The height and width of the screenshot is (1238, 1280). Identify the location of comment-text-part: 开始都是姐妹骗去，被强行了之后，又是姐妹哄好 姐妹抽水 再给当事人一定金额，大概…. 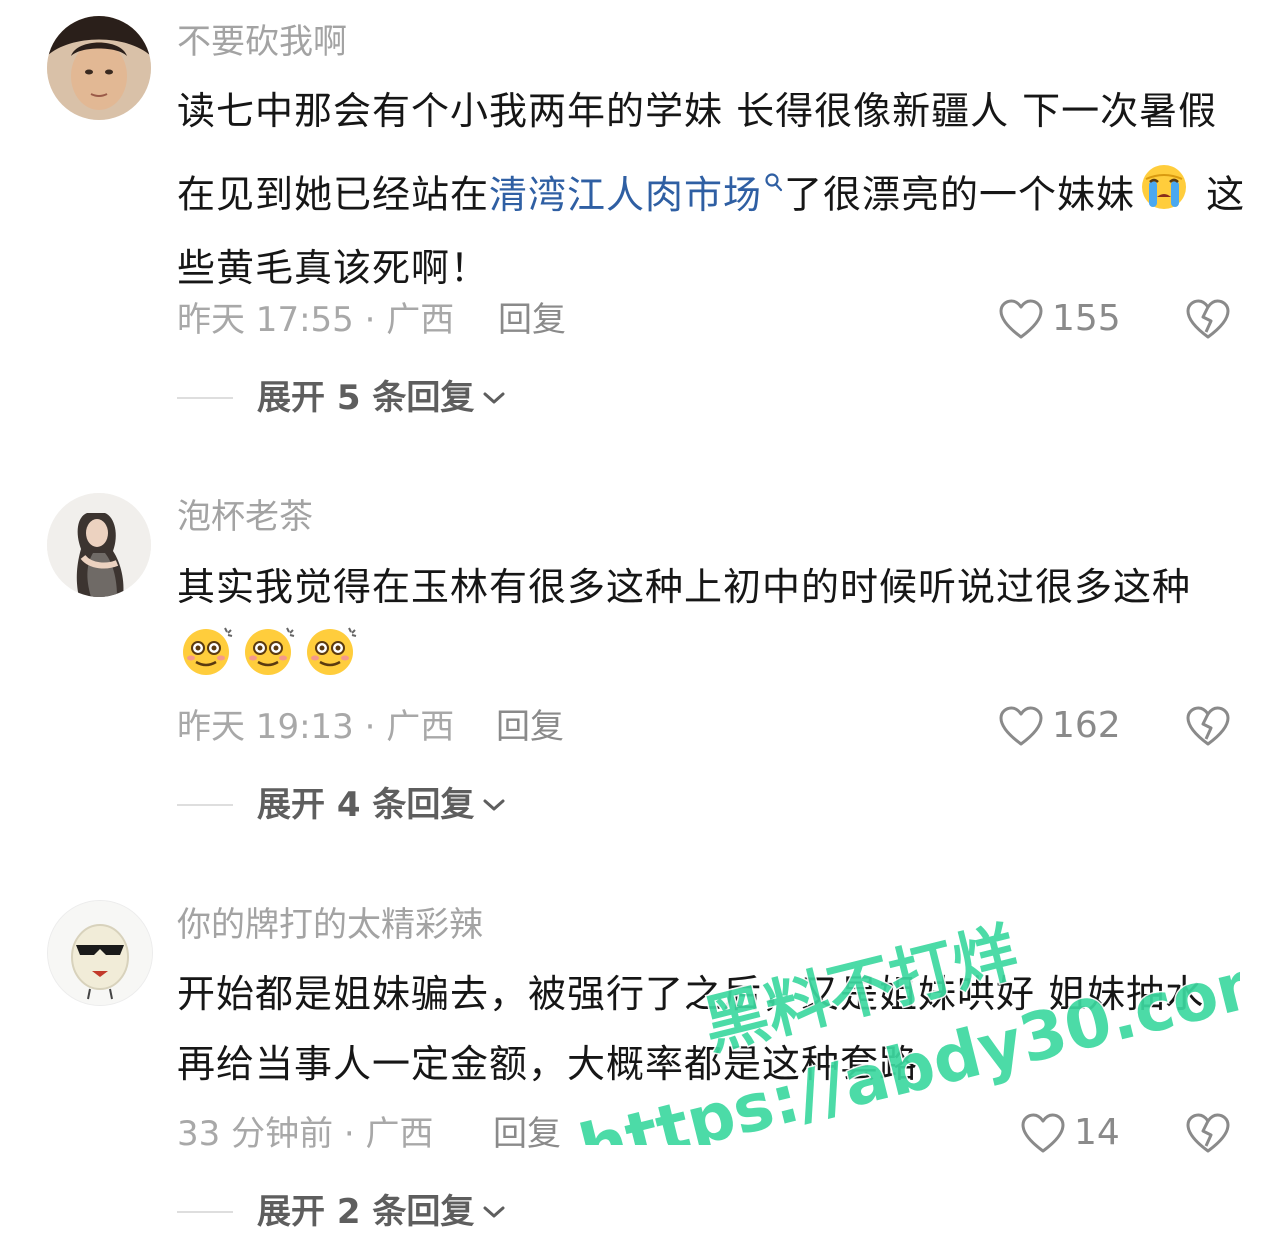
(691, 1029).